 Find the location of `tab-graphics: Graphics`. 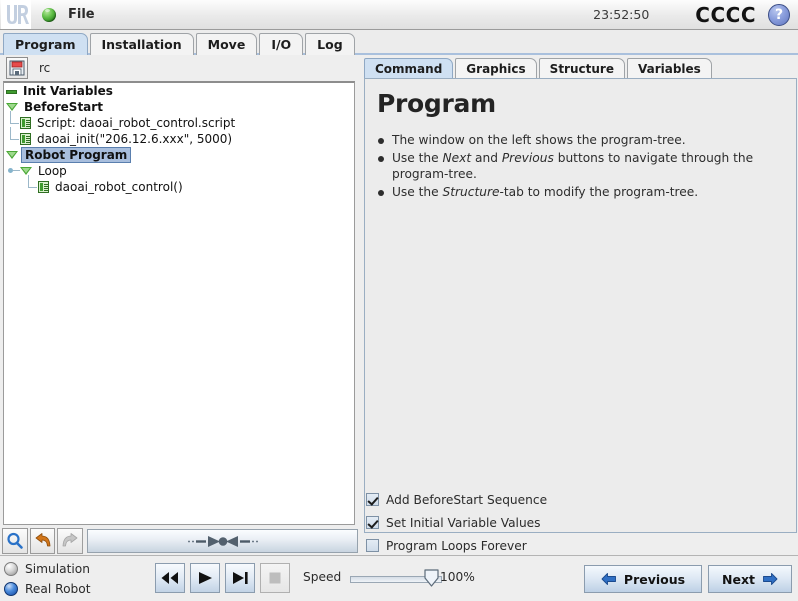

tab-graphics: Graphics is located at coordinates (496, 68).